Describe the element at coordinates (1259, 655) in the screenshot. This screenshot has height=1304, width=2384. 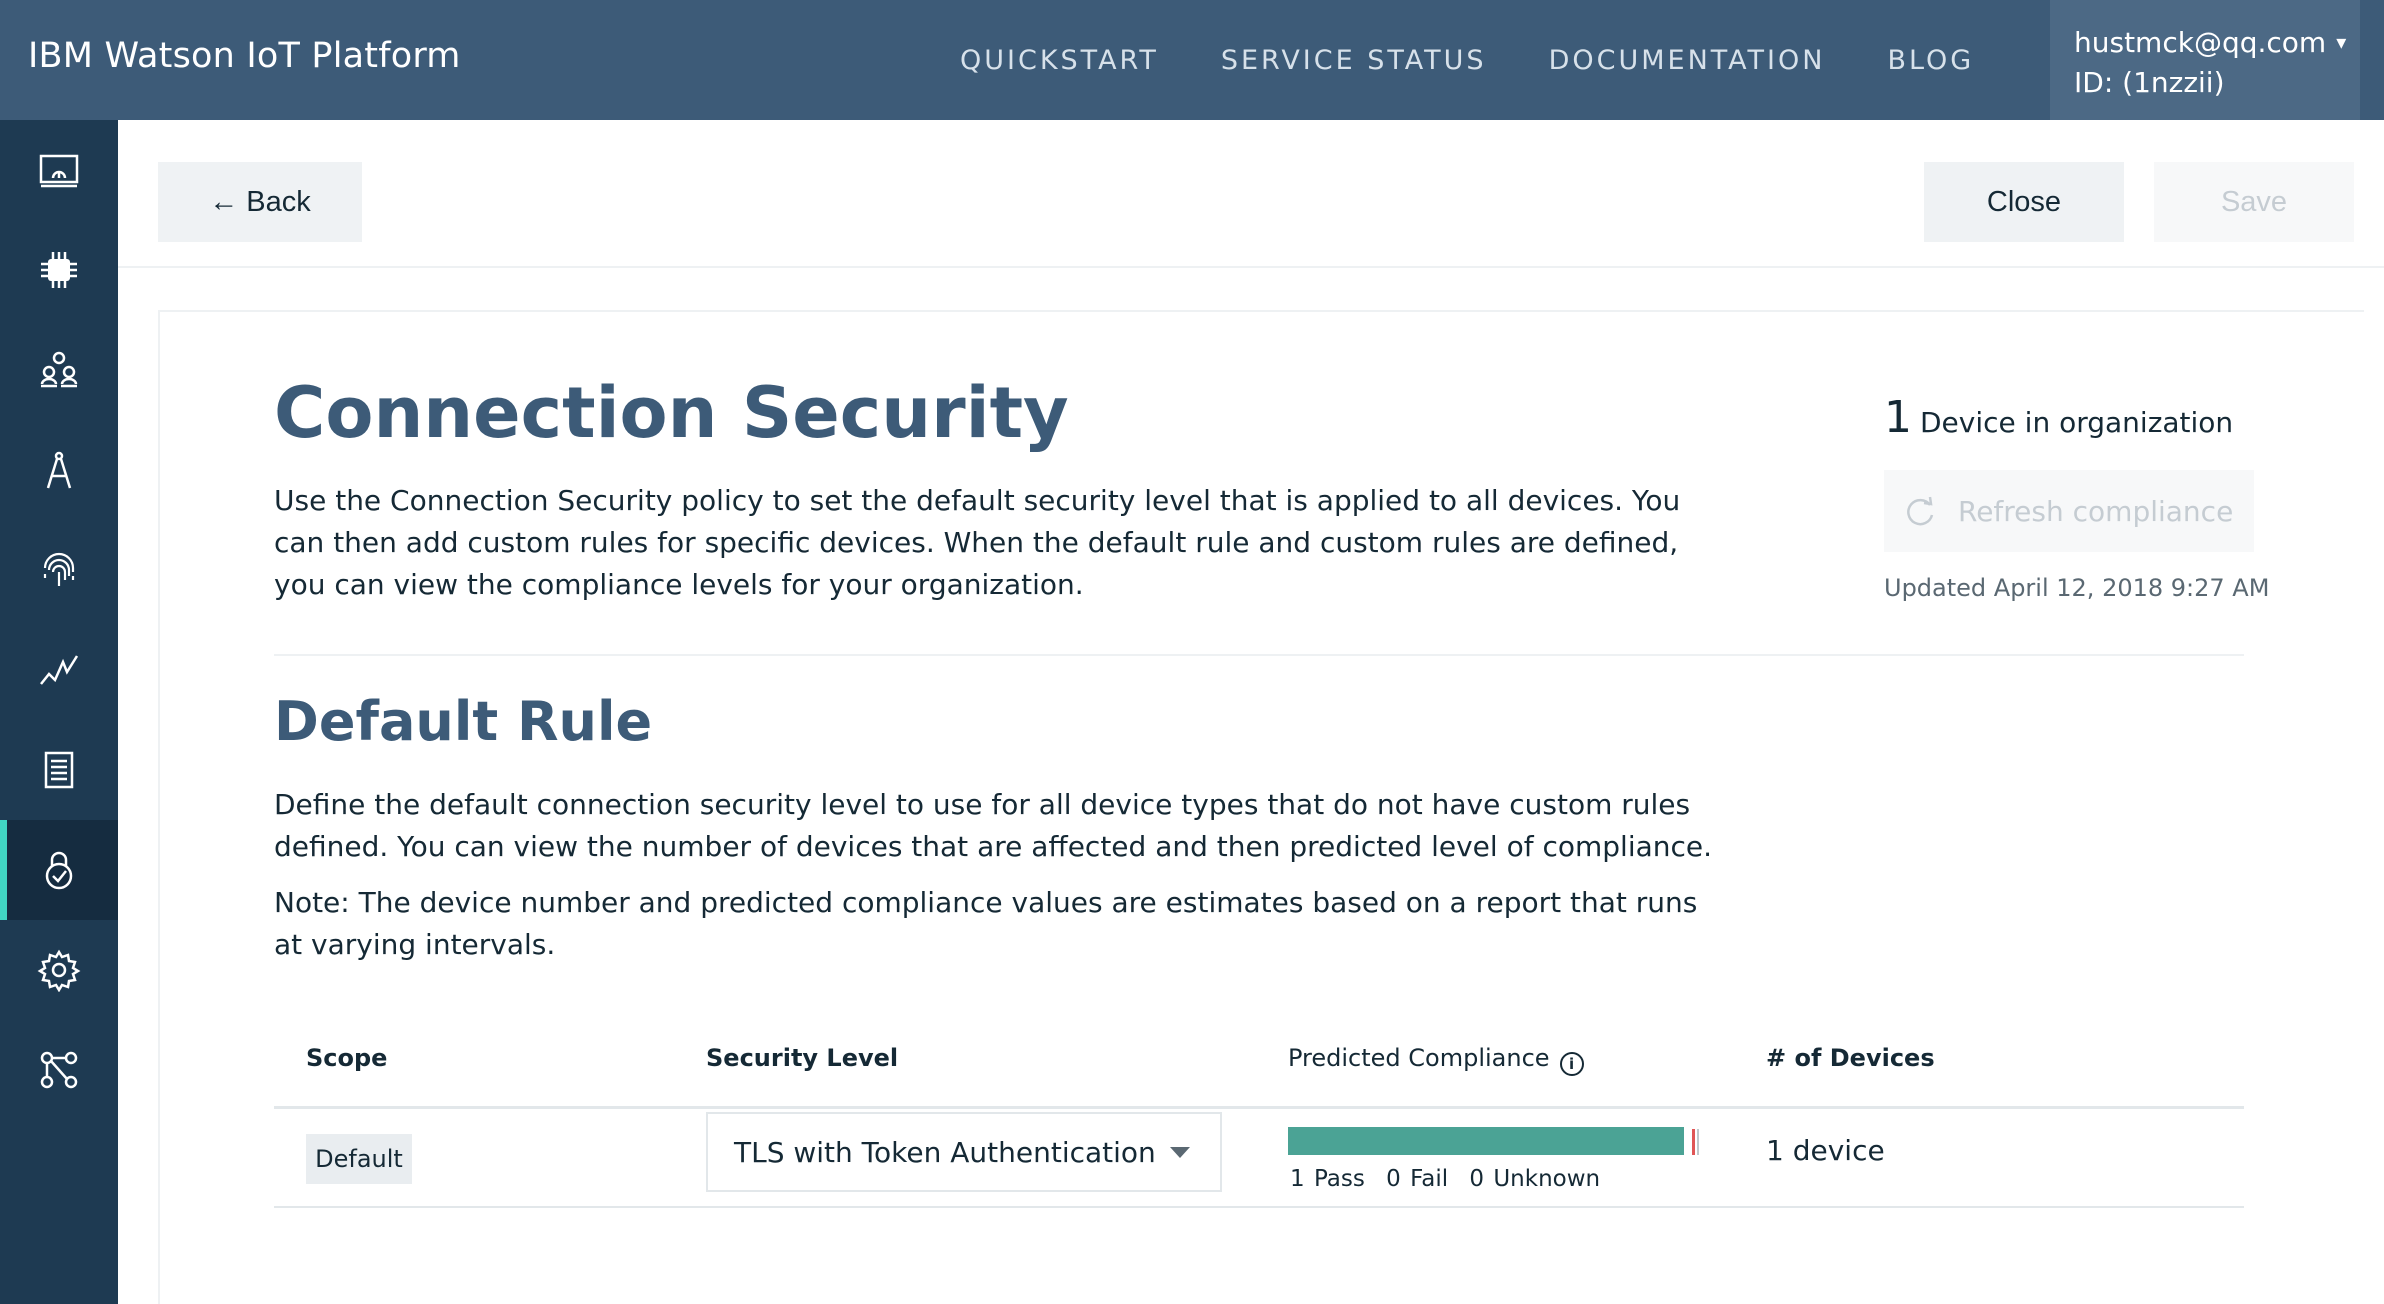
I see `section-divider` at that location.